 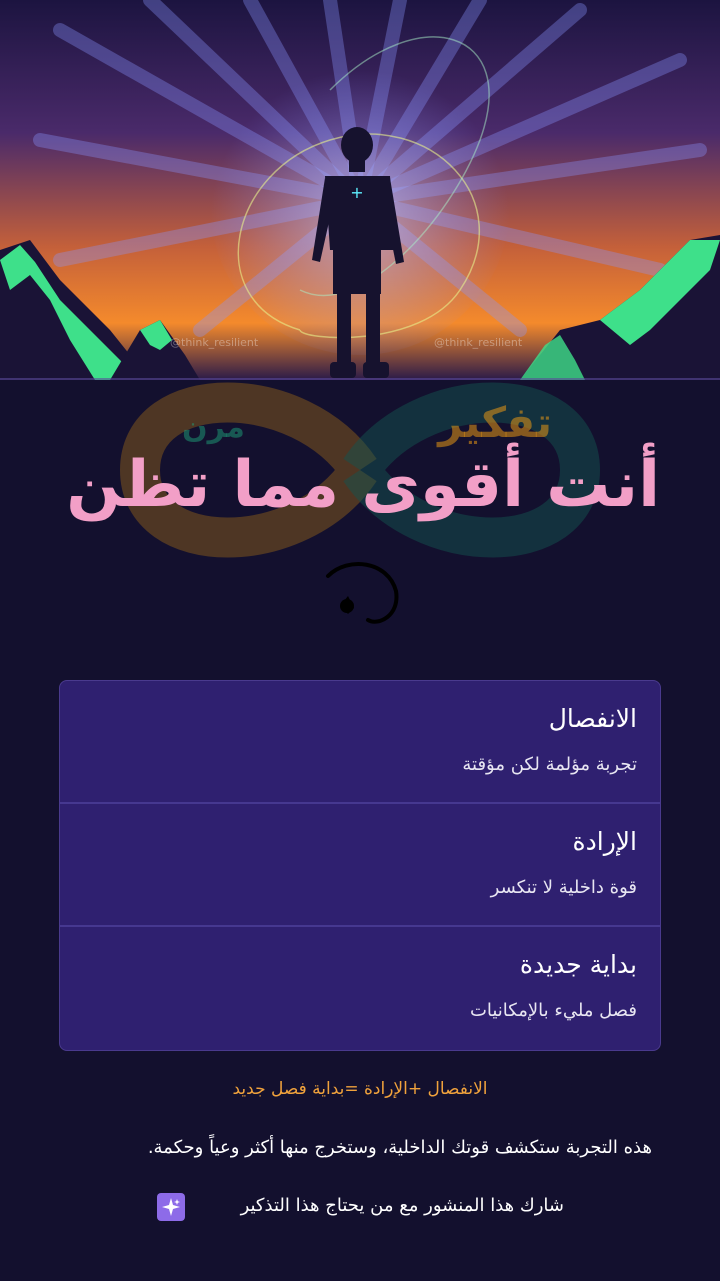 I want to click on card-row-new-beginning: بداية جديدة فصل مليء بالإمكانيات, so click(x=360, y=988).